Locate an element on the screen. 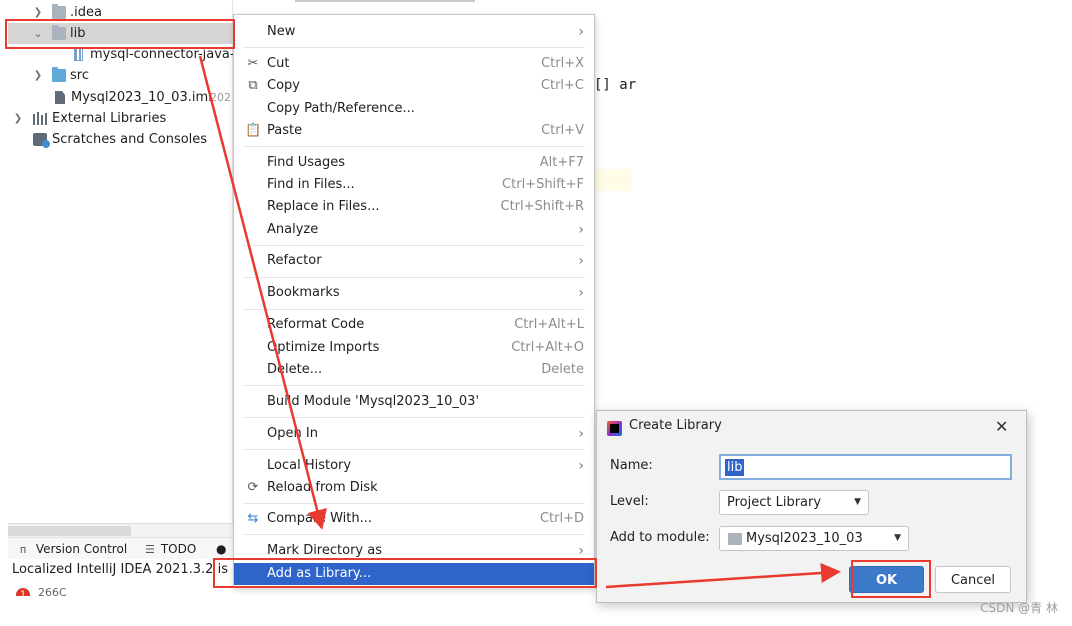  ok-button: OK is located at coordinates (886, 579).